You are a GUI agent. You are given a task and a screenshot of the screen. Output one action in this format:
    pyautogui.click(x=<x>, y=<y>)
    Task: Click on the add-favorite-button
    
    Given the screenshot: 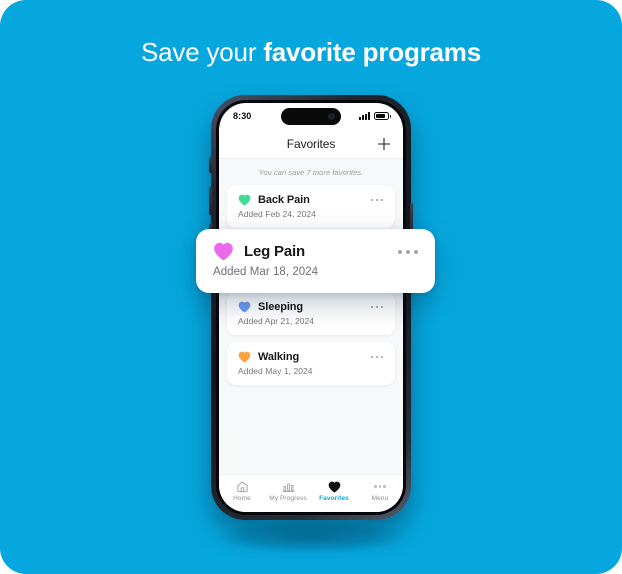 What is the action you would take?
    pyautogui.click(x=384, y=144)
    